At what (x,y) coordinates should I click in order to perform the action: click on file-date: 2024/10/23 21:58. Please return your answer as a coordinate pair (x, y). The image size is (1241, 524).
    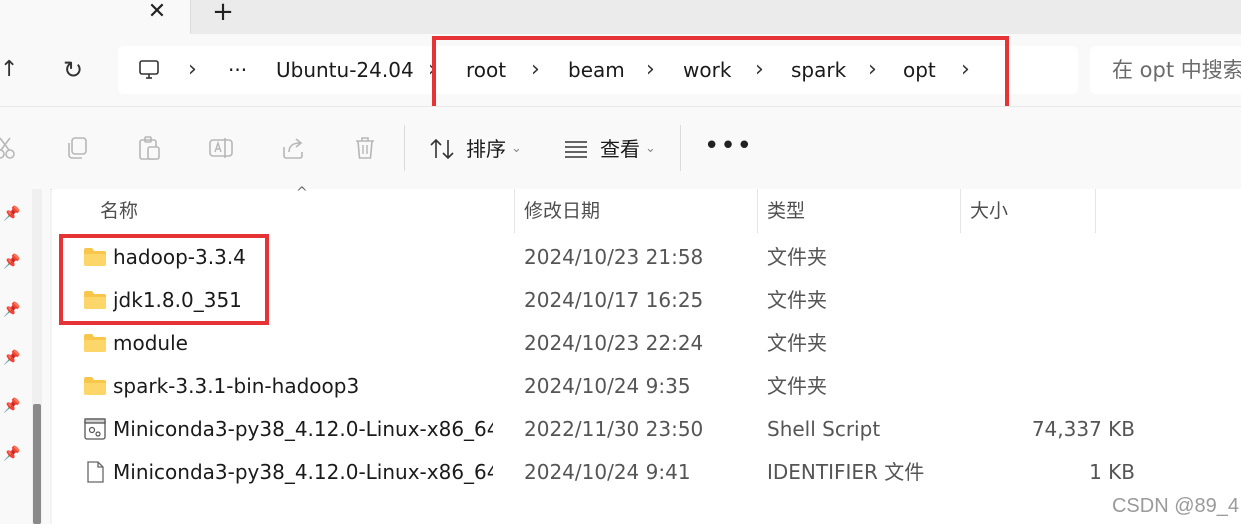
    Looking at the image, I should click on (614, 257).